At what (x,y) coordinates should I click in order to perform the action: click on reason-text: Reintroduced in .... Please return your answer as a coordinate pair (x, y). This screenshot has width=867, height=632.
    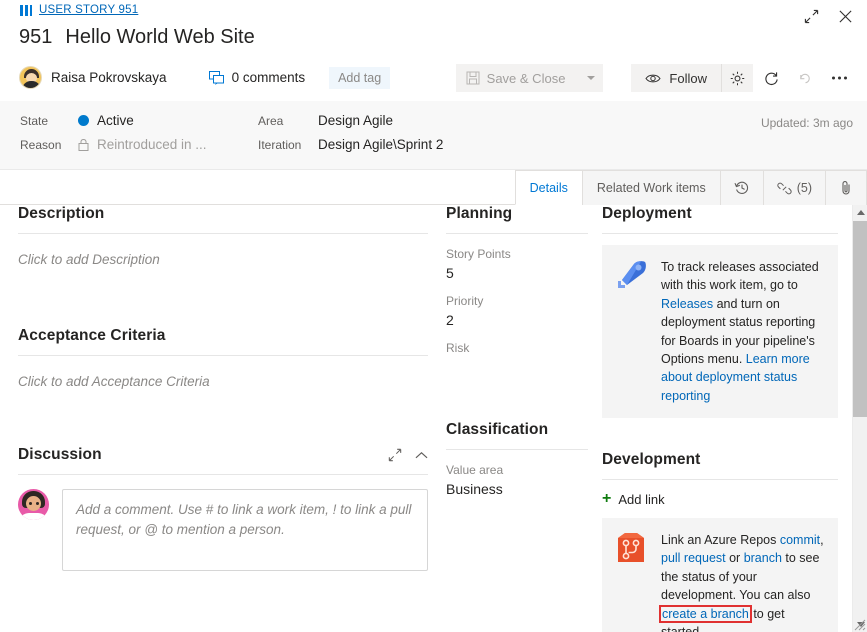
    Looking at the image, I should click on (152, 144).